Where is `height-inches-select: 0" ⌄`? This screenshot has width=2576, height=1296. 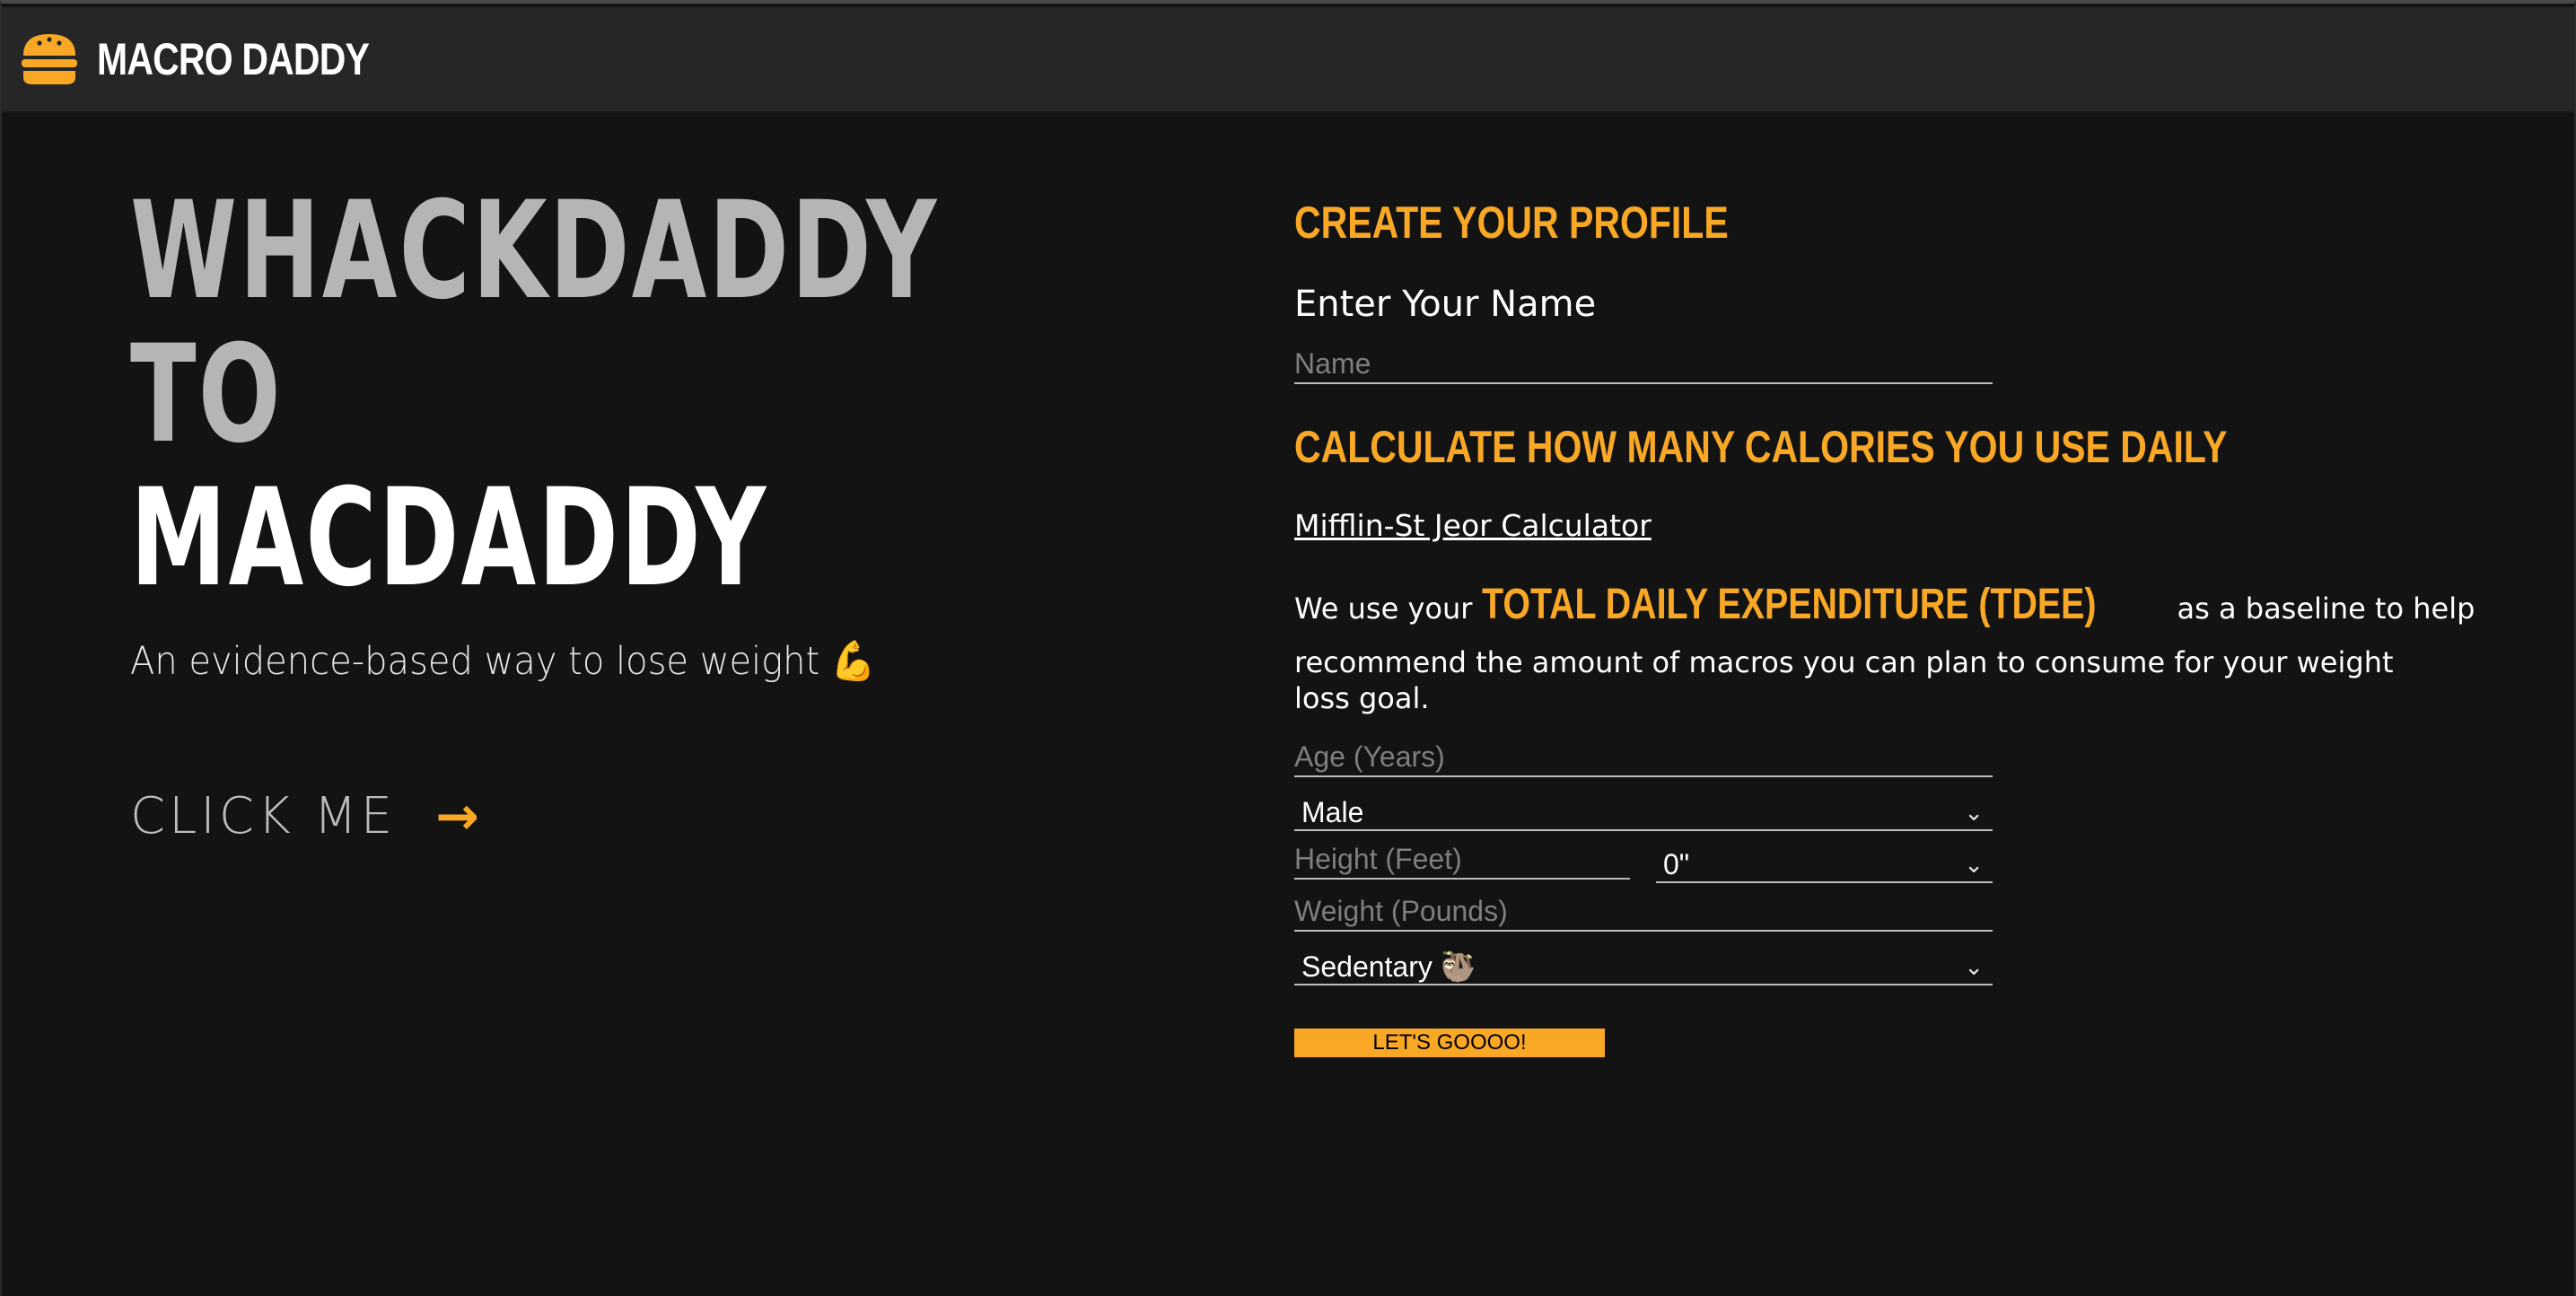
height-inches-select: 0" ⌄ is located at coordinates (1824, 863).